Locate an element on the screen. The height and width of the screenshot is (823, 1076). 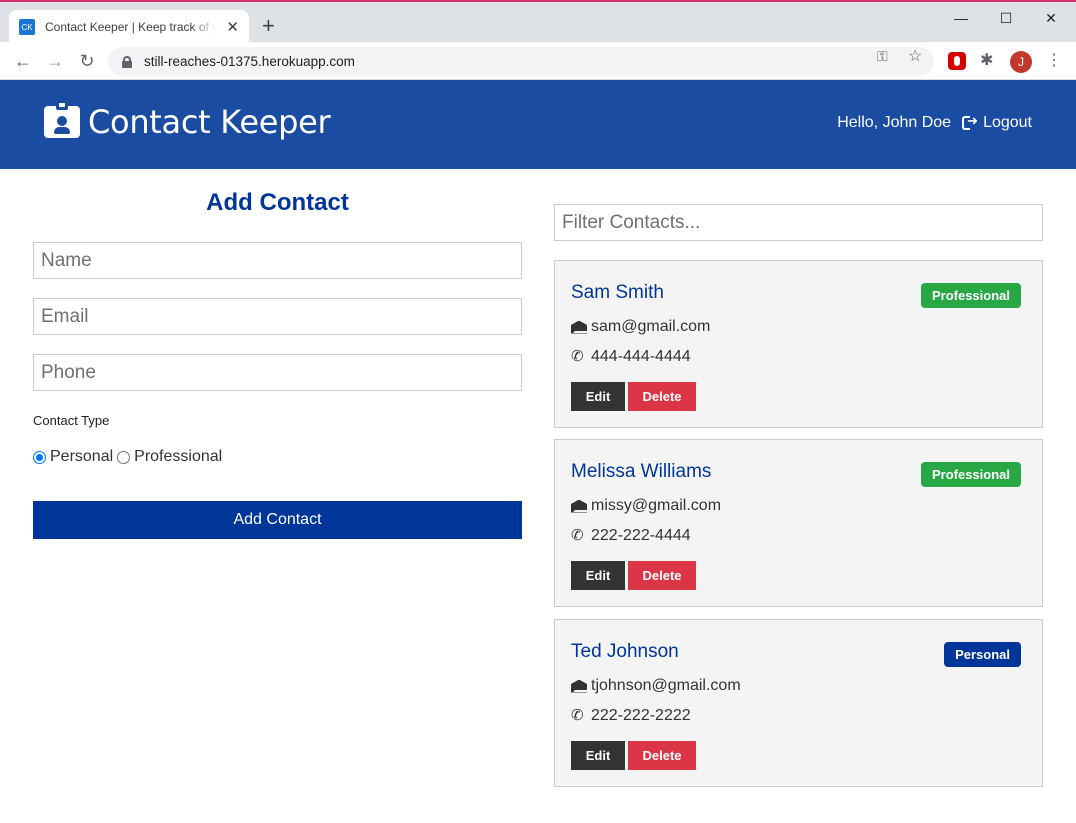
user-greeting: Hello, John Doe is located at coordinates (894, 122).